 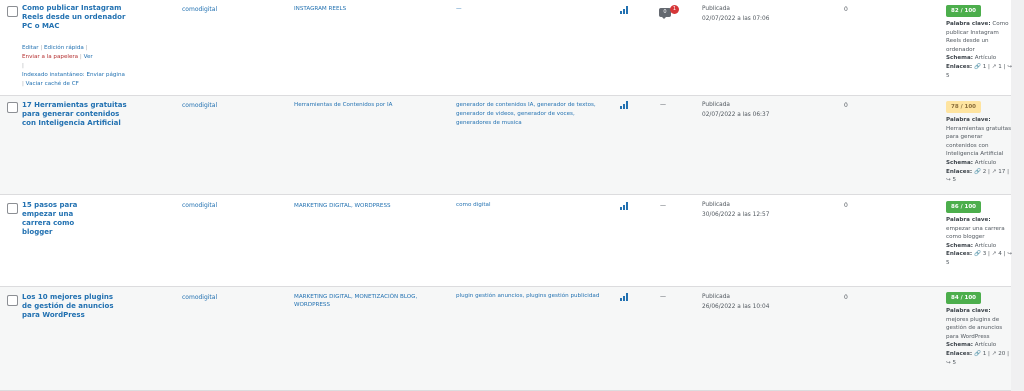 What do you see at coordinates (736, 307) in the screenshot?
I see `post-date: 26/06/2022 a las 10:04` at bounding box center [736, 307].